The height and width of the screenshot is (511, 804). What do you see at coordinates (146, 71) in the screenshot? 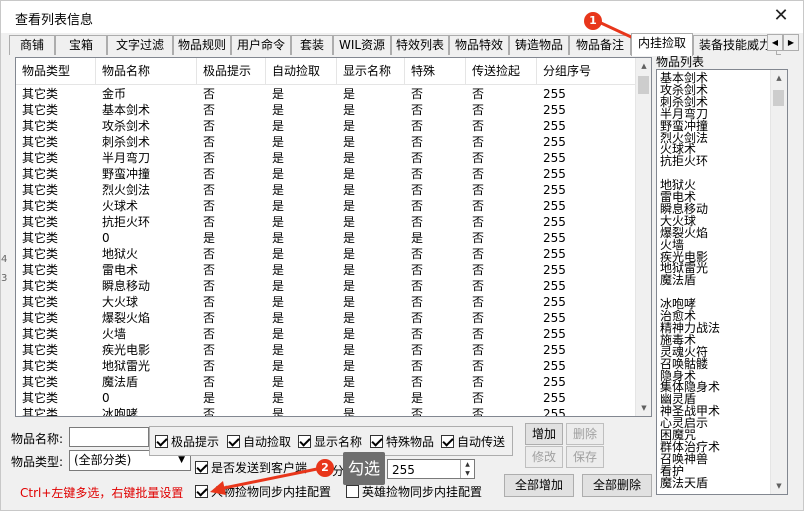
I see `col-header-name: 物品名称` at bounding box center [146, 71].